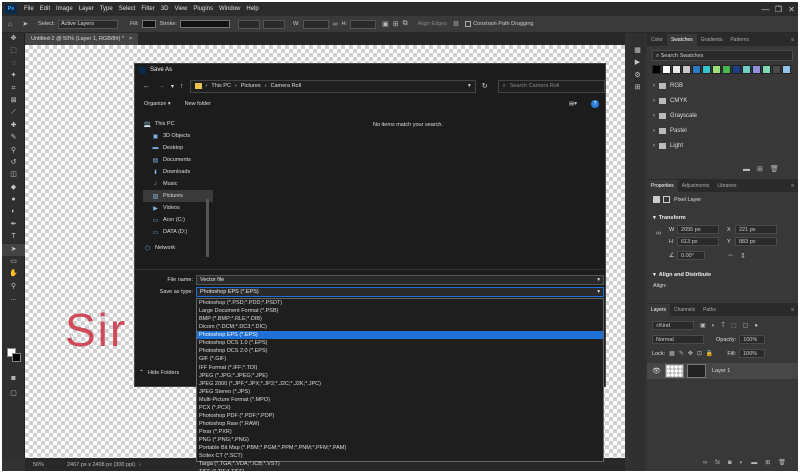 This screenshot has width=800, height=473. What do you see at coordinates (703, 325) in the screenshot?
I see `filter-pixel-icon: ▣` at bounding box center [703, 325].